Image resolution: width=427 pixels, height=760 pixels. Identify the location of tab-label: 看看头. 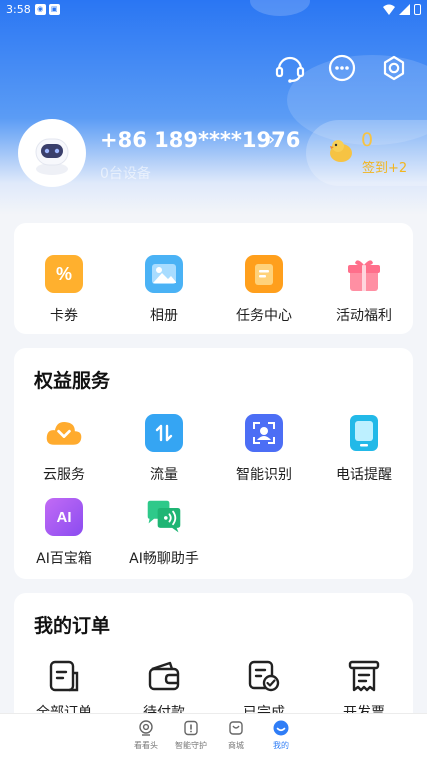
(146, 745).